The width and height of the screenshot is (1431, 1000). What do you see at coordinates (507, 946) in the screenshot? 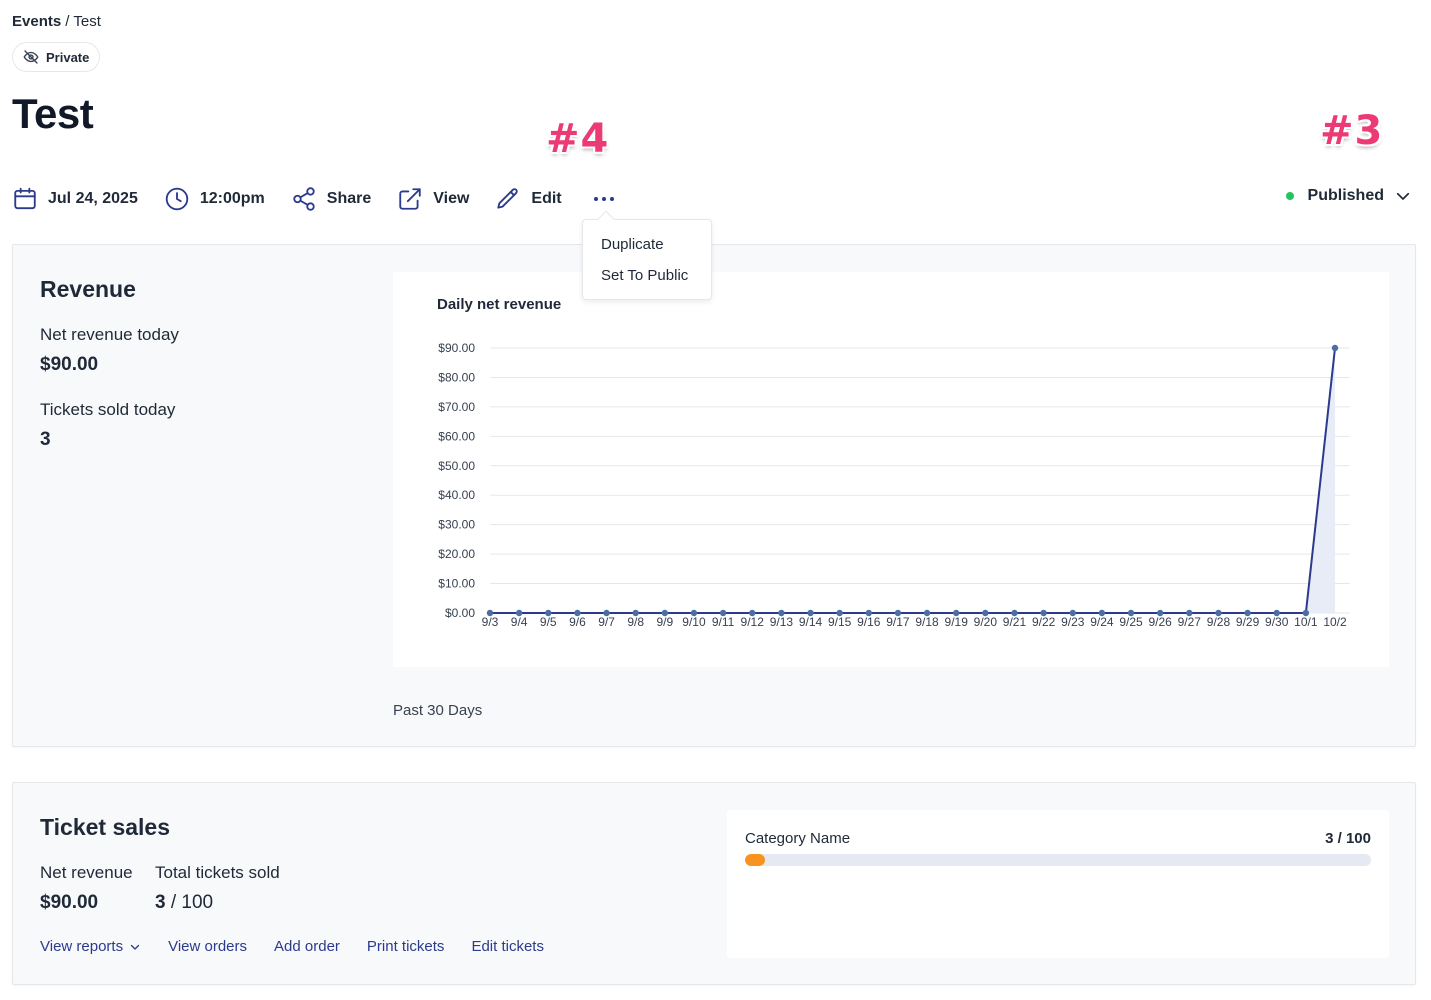
I see `edit-tickets-link: Edit tickets` at bounding box center [507, 946].